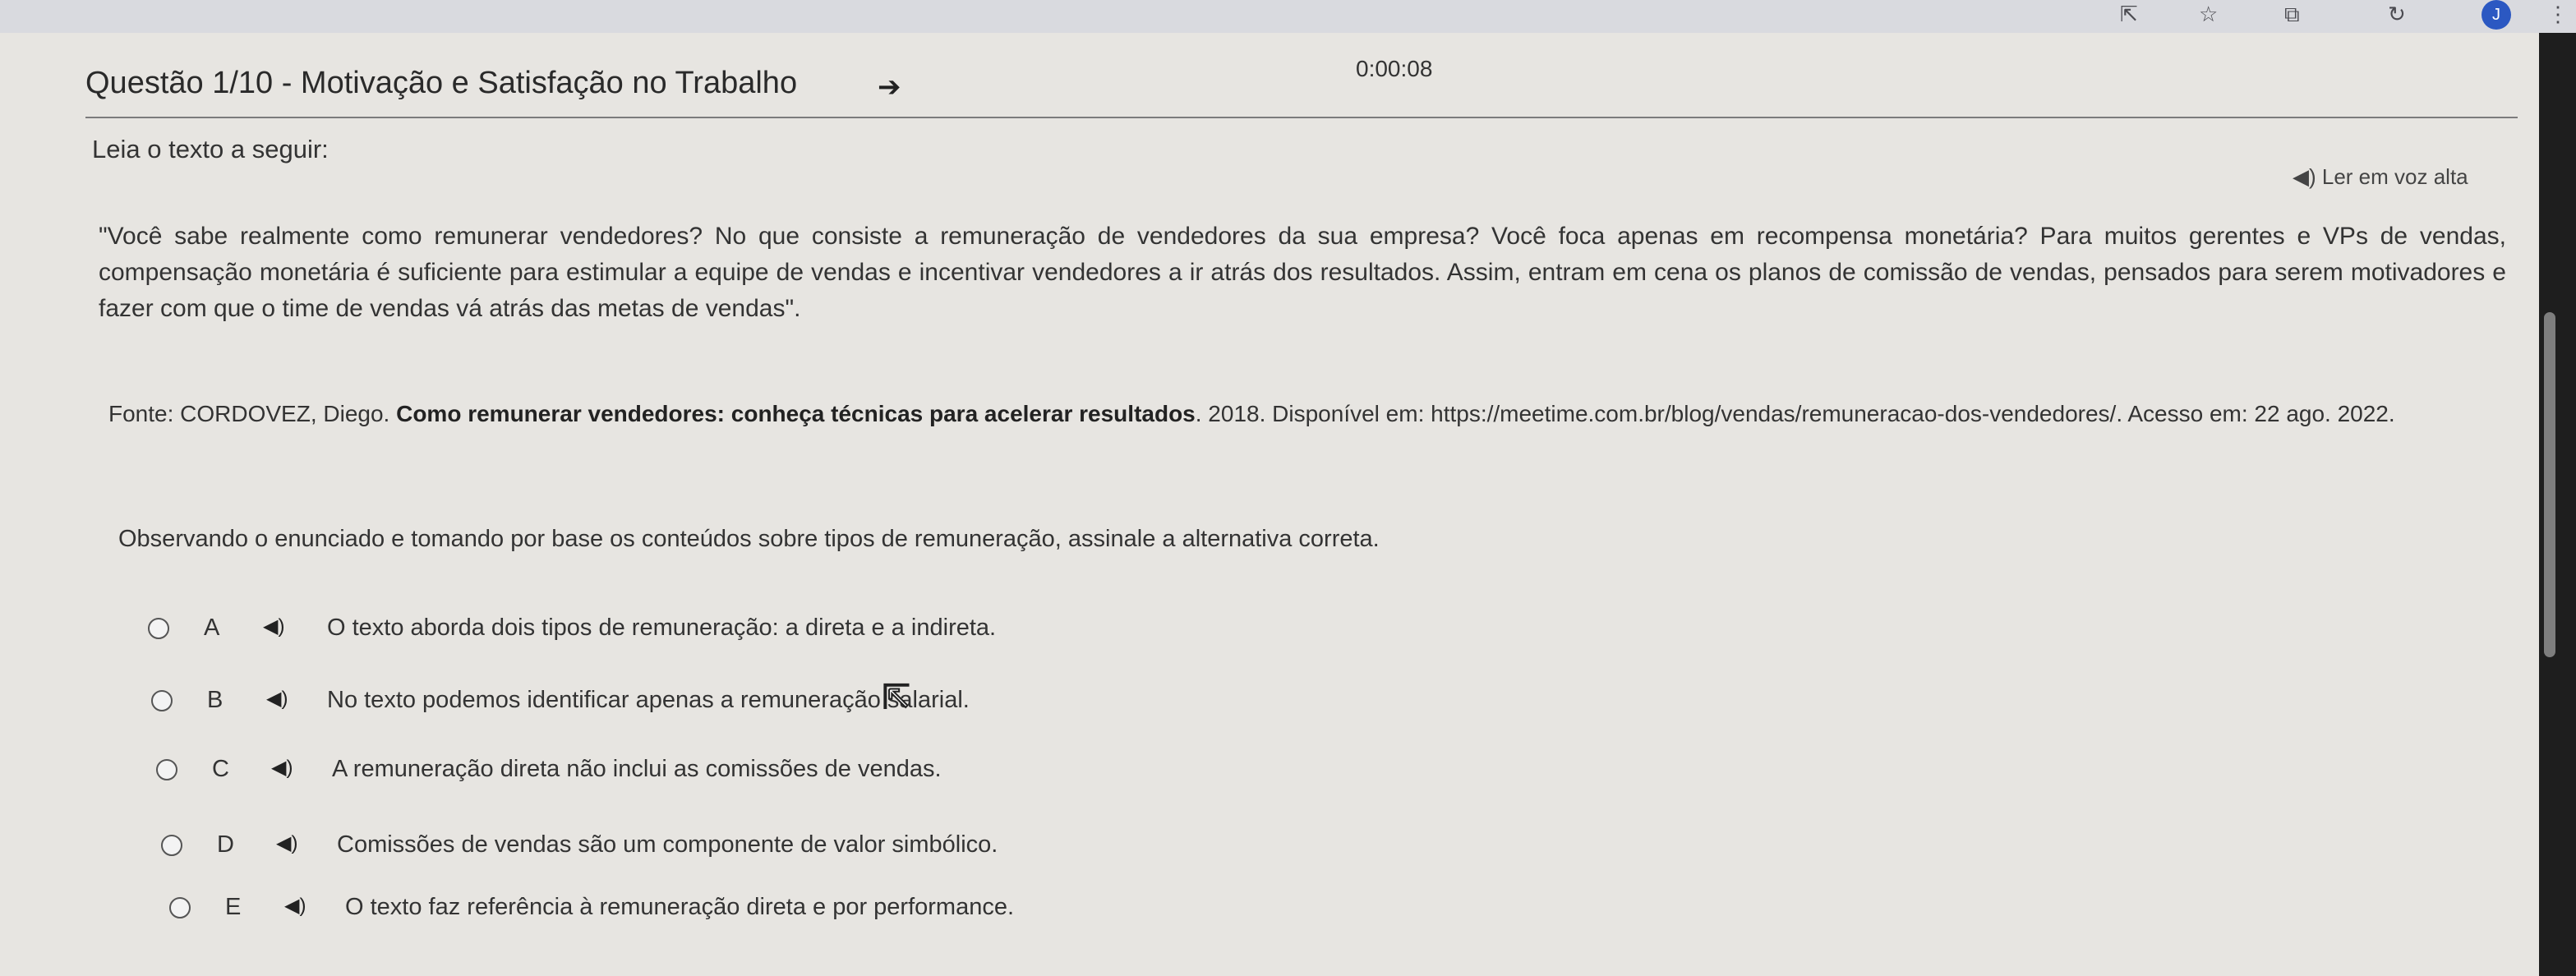  I want to click on source-prefix: Fonte: CORDOVEZ, Diego., so click(252, 413).